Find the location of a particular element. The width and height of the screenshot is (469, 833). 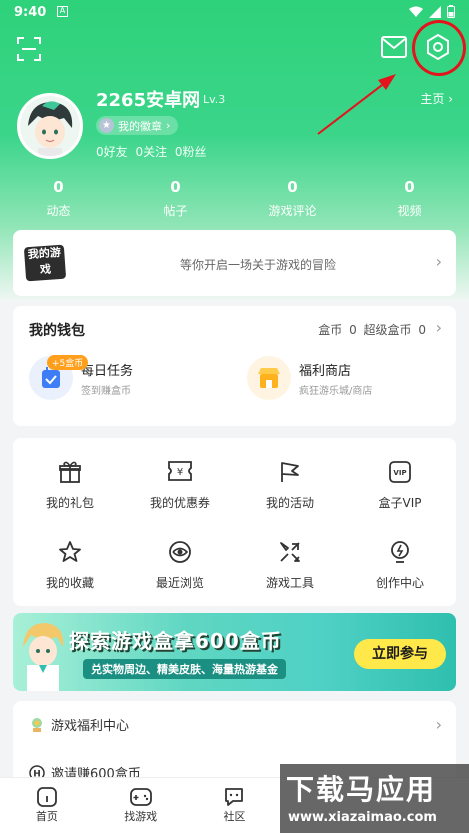

homepage-link-label: 主页 is located at coordinates (432, 99).